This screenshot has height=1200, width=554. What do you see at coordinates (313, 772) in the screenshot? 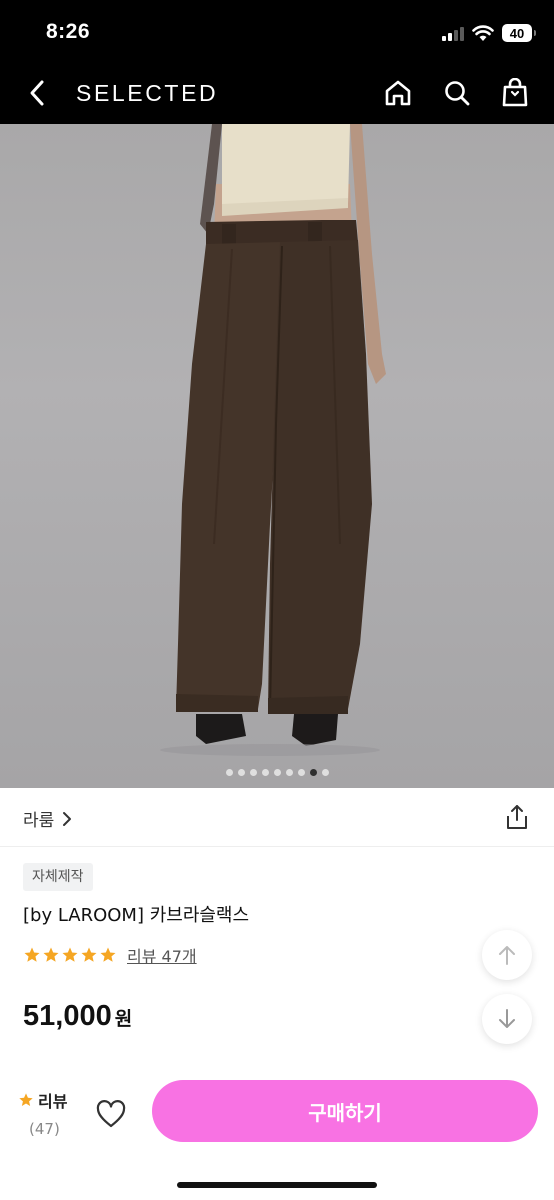
I see `pagination-dot-active` at bounding box center [313, 772].